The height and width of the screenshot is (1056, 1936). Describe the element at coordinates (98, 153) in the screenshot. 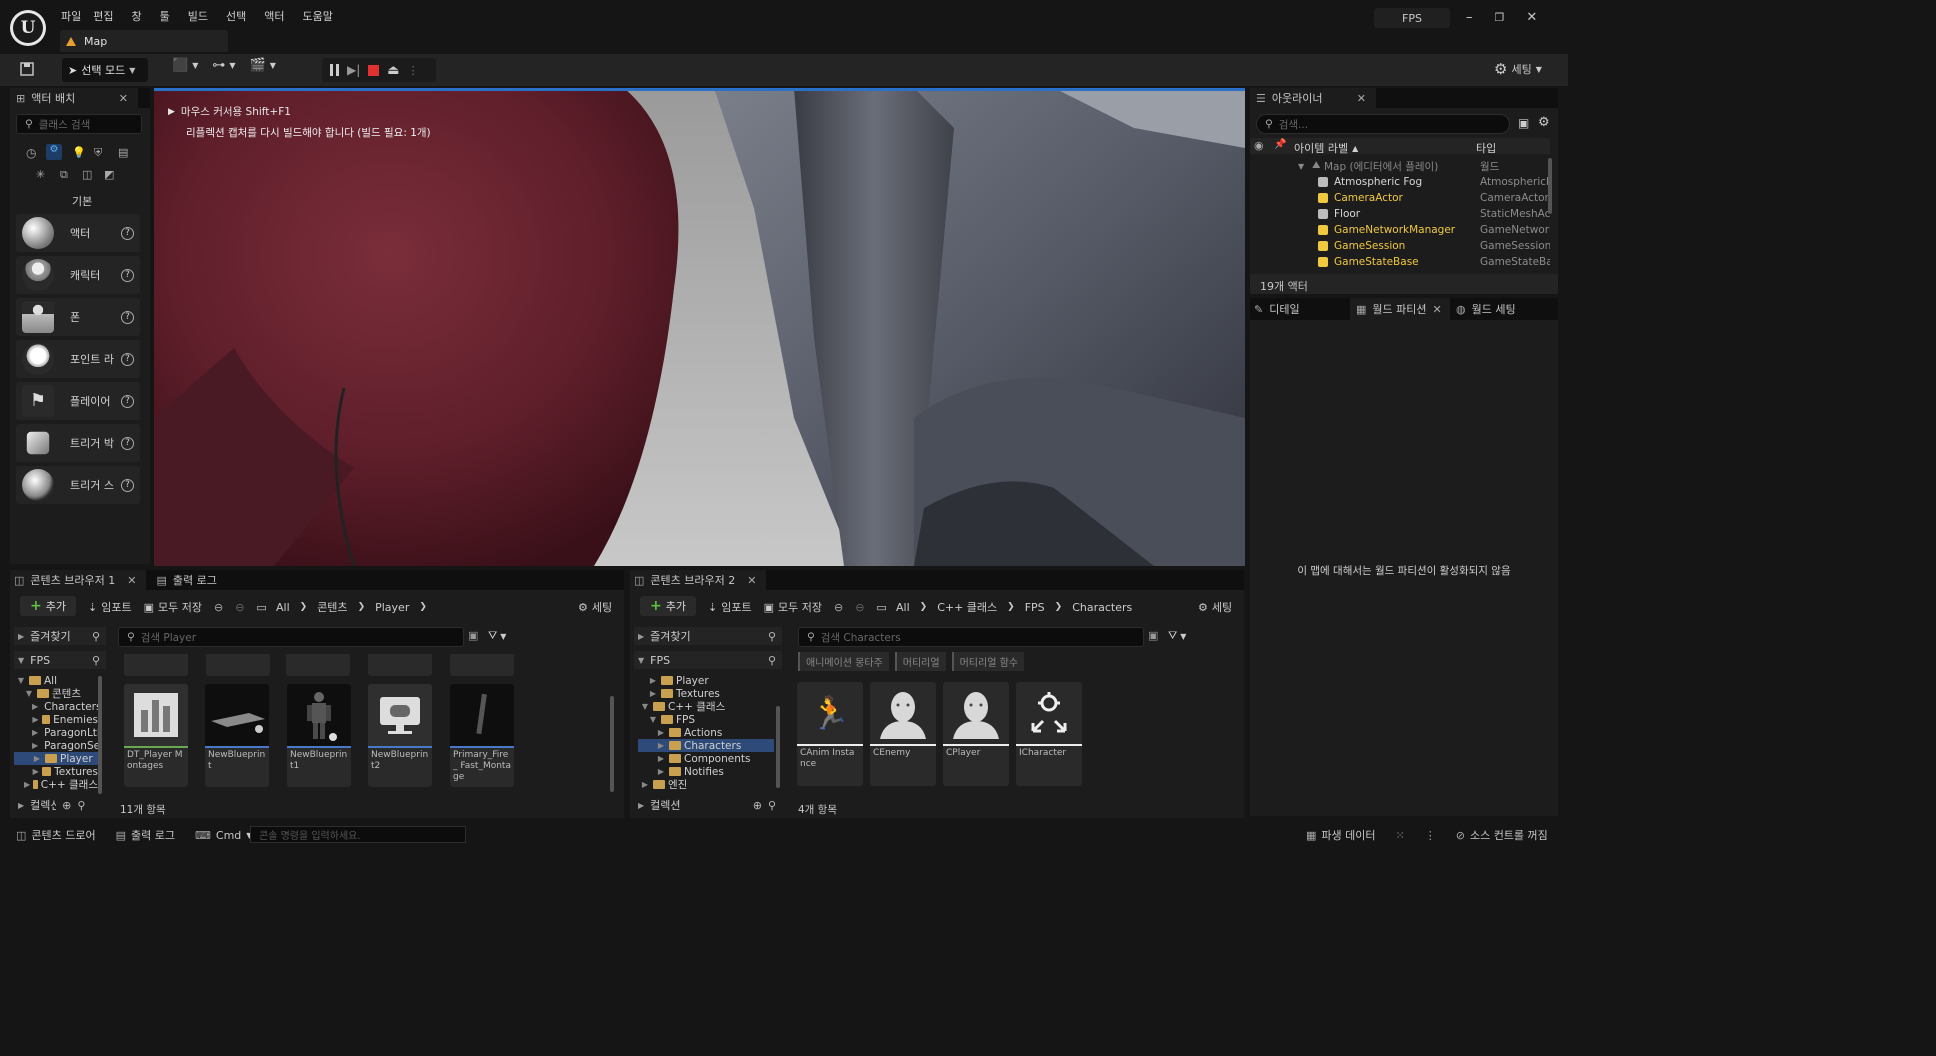

I see `shield-icon: ⛨` at that location.